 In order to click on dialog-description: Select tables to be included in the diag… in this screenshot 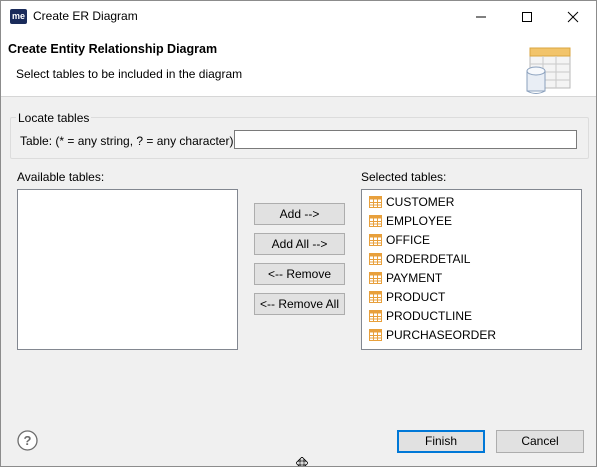, I will do `click(129, 74)`.